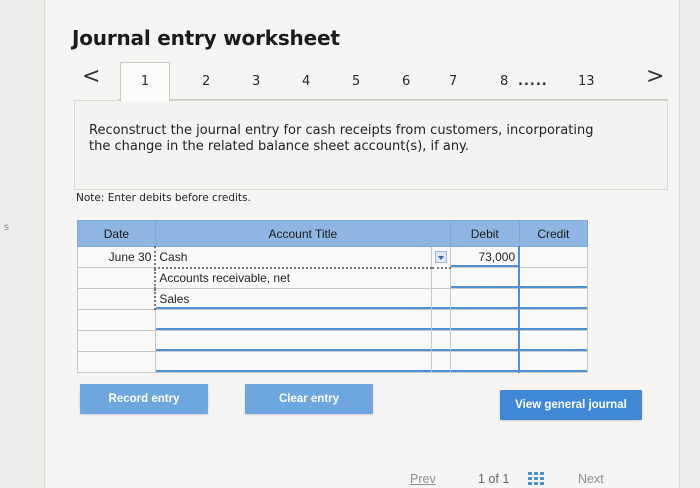  Describe the element at coordinates (406, 81) in the screenshot. I see `tab-6: 6` at that location.